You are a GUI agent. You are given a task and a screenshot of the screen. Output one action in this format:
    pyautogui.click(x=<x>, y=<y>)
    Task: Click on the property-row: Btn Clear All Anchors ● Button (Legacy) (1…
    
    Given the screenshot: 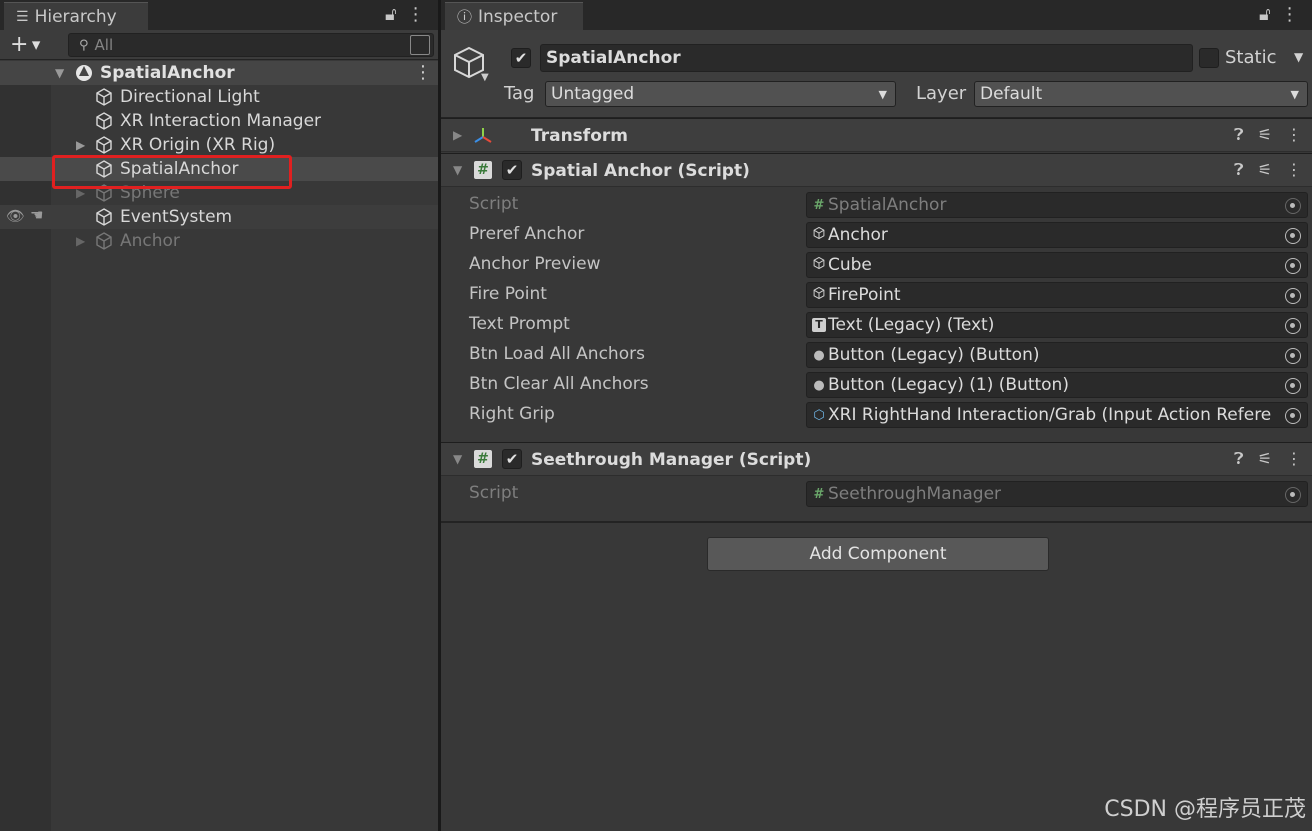 What is the action you would take?
    pyautogui.click(x=876, y=386)
    